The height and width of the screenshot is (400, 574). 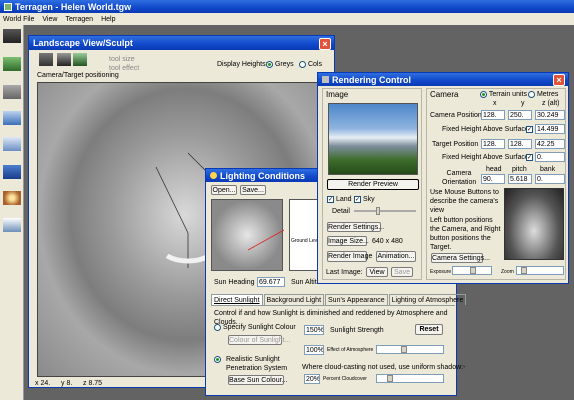 I want to click on camera-z-field: 30.249, so click(x=550, y=115).